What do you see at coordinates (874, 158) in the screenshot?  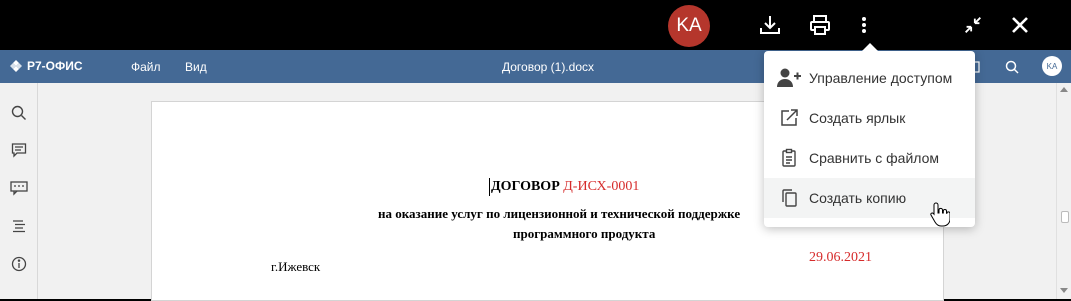 I see `menu-item-label: Сравнить с файлом` at bounding box center [874, 158].